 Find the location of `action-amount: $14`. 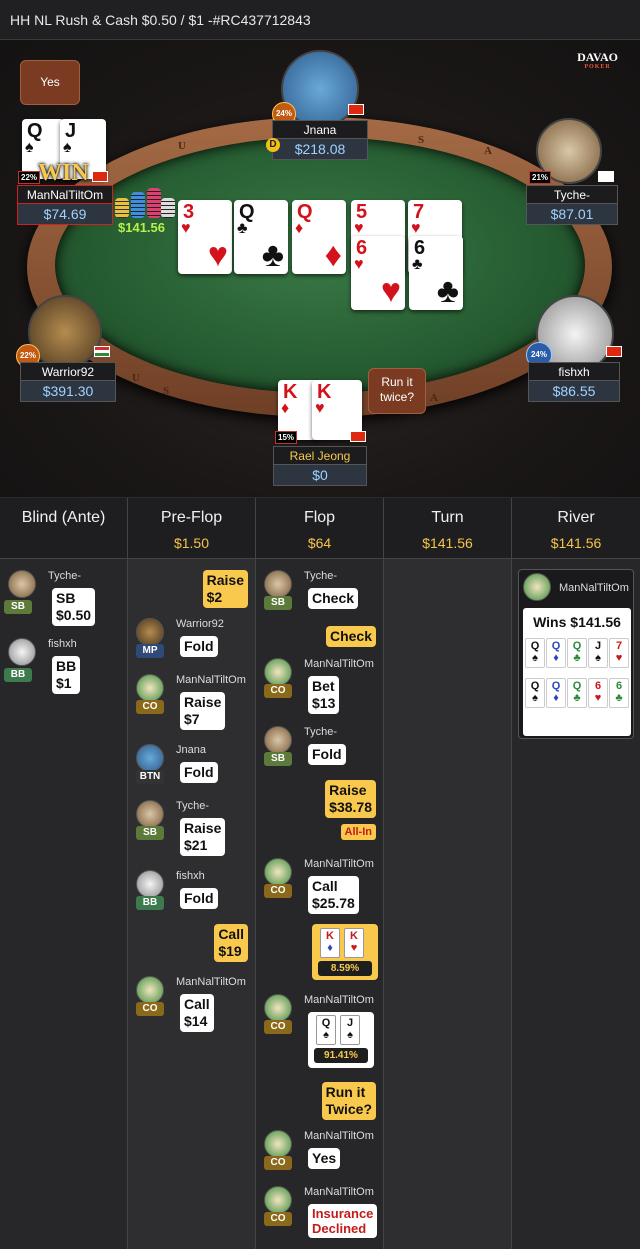

action-amount: $14 is located at coordinates (196, 1021).